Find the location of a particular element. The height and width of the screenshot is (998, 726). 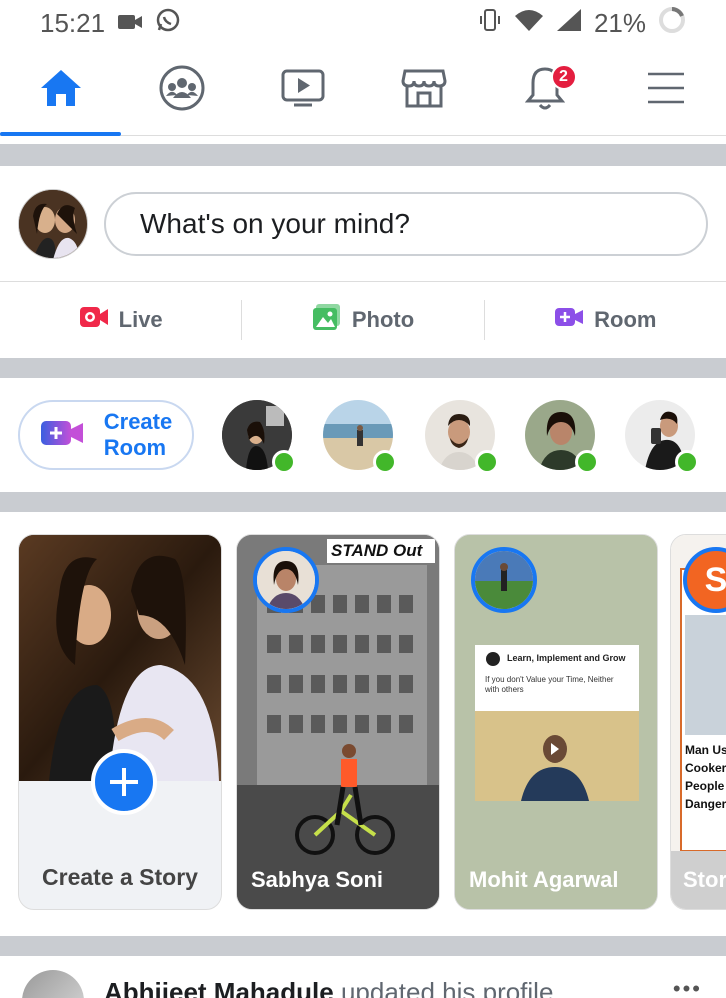

signal-icon is located at coordinates (569, 23).